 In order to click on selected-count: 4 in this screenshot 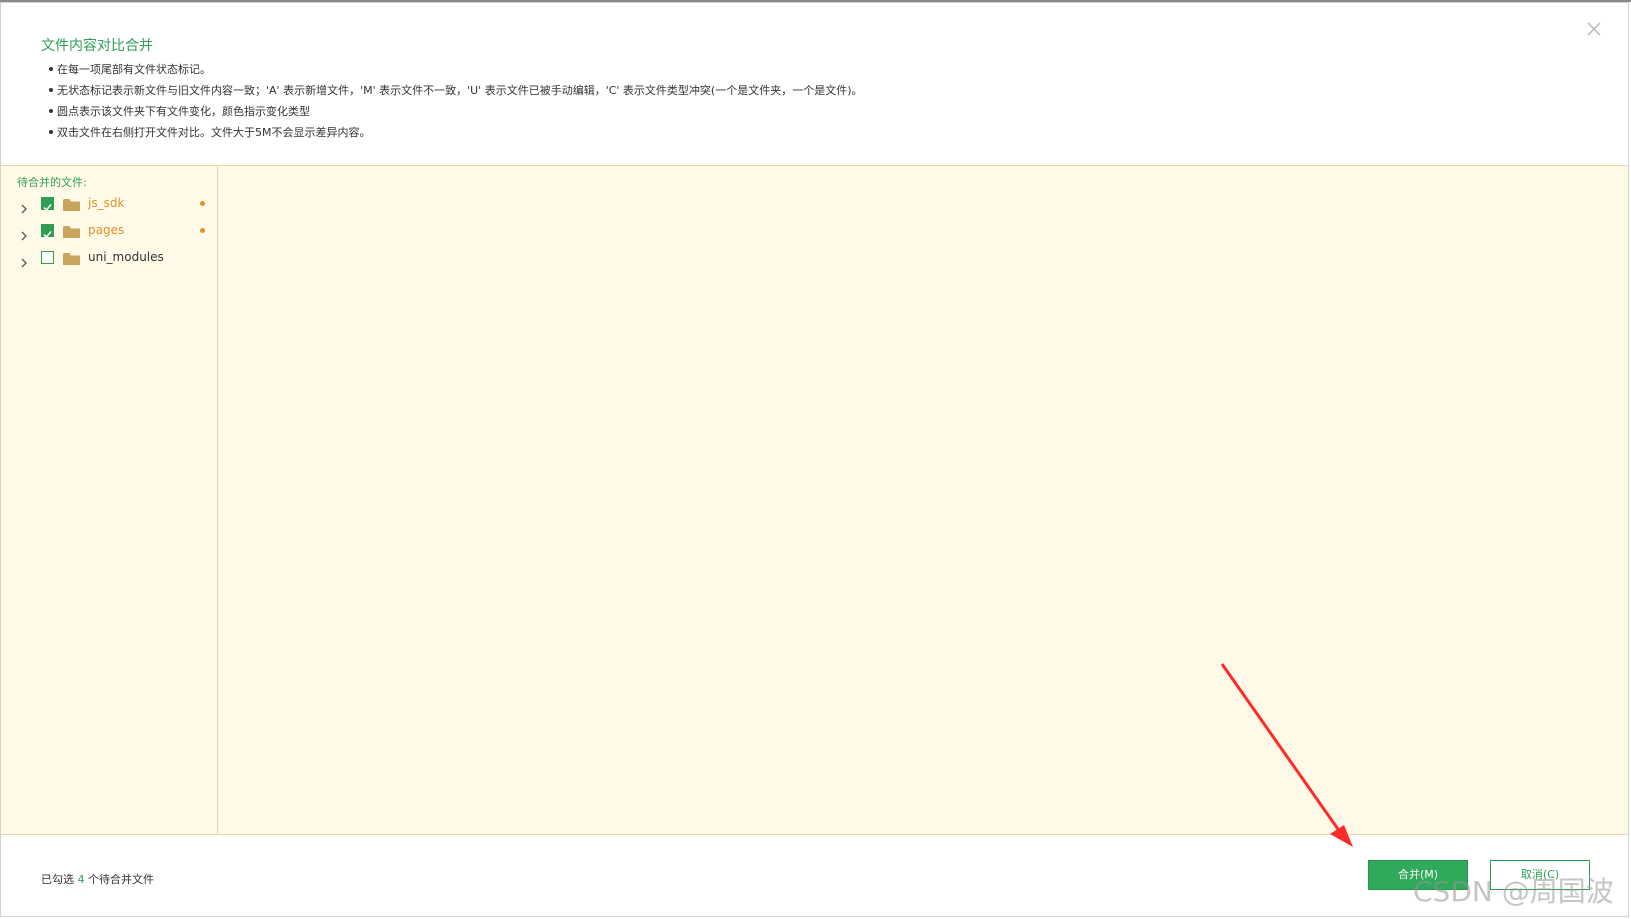, I will do `click(81, 879)`.